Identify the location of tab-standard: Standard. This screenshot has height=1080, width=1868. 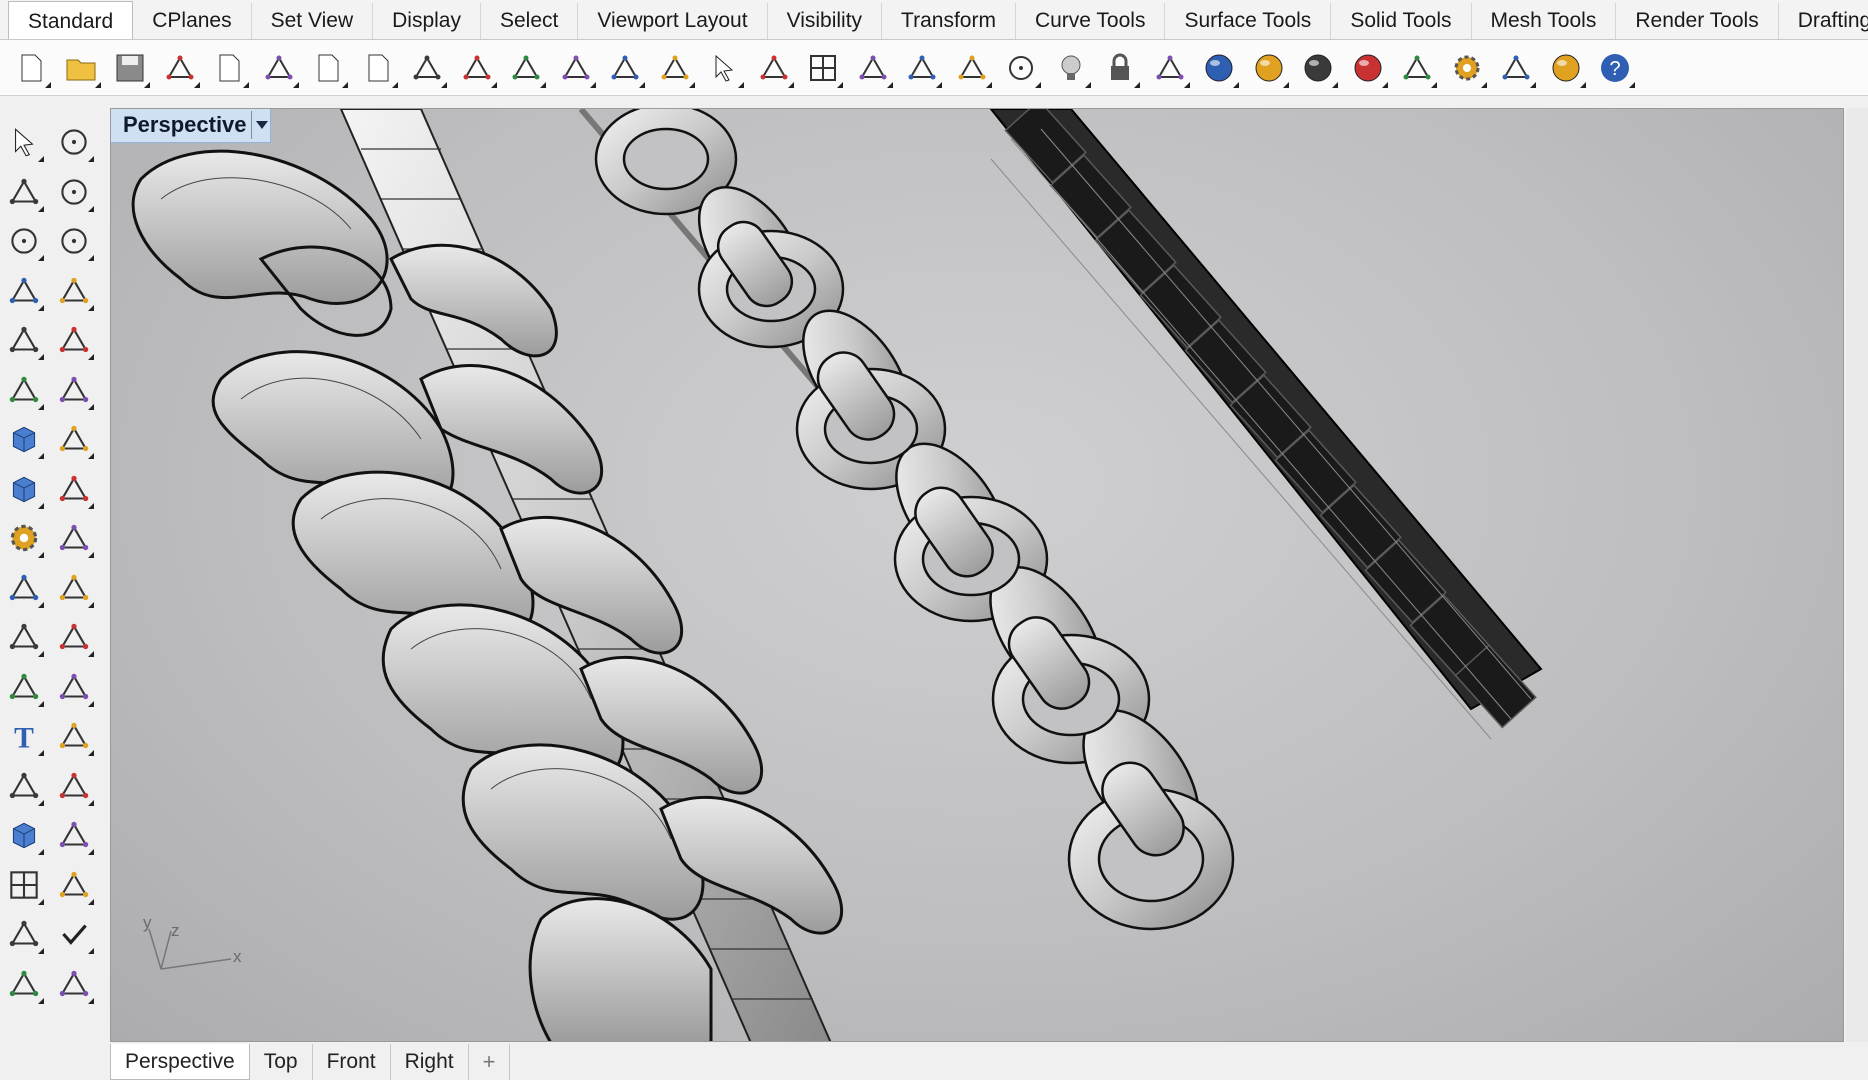
(71, 20).